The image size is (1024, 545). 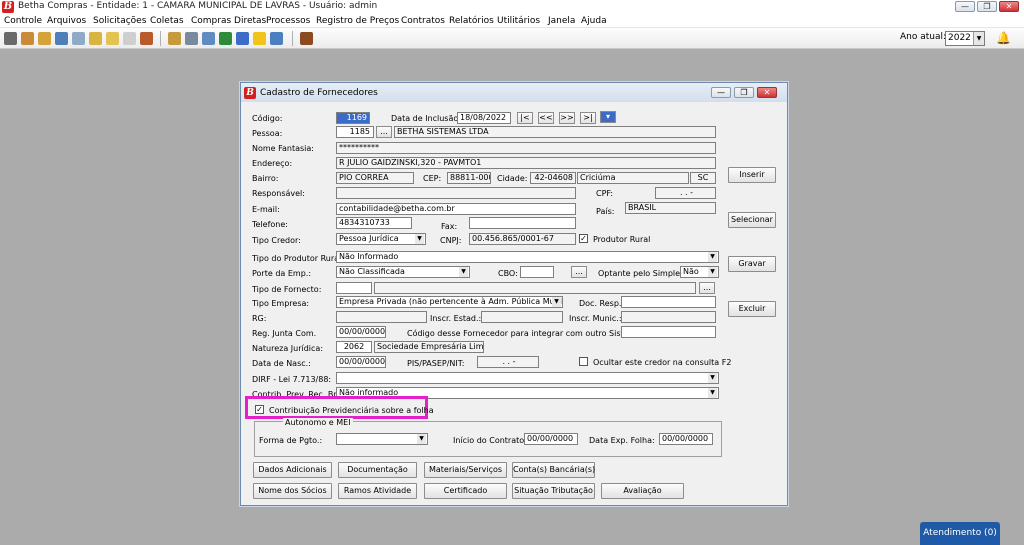 What do you see at coordinates (484, 118) in the screenshot?
I see `data-inclusao-field: 18/08/2022` at bounding box center [484, 118].